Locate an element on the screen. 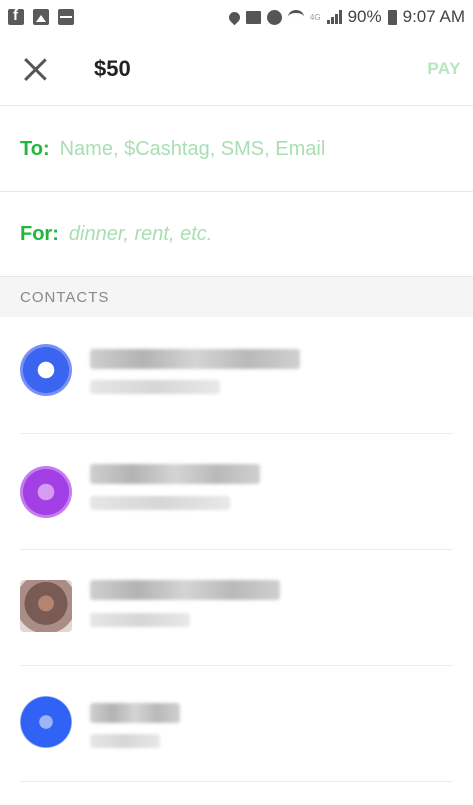 Image resolution: width=473 pixels, height=805 pixels. contacts-section-header: CONTACTS is located at coordinates (236, 297).